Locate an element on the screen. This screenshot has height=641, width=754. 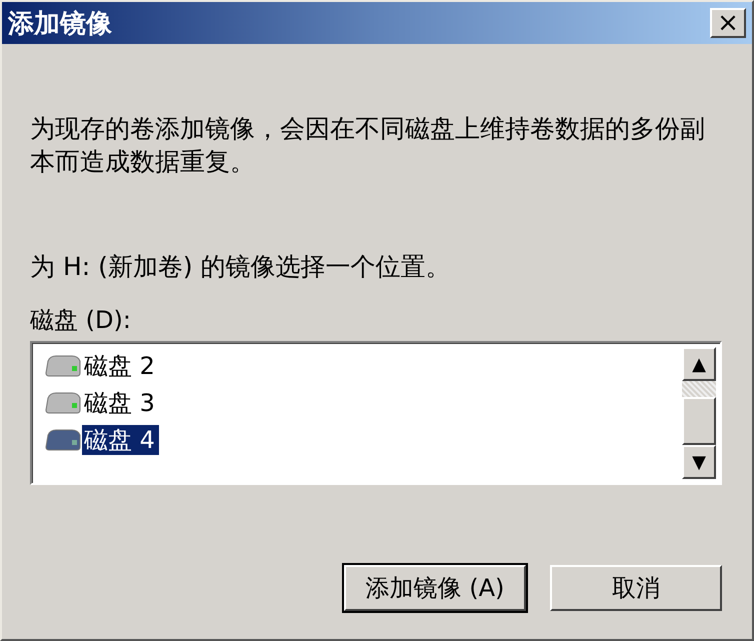
scroll-thumb is located at coordinates (699, 421).